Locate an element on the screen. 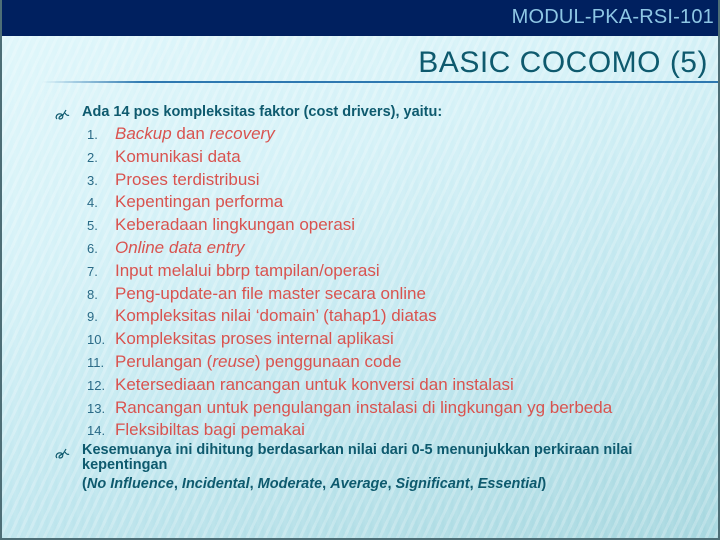  slide-title: BASIC COCOMO (5) is located at coordinates (563, 62).